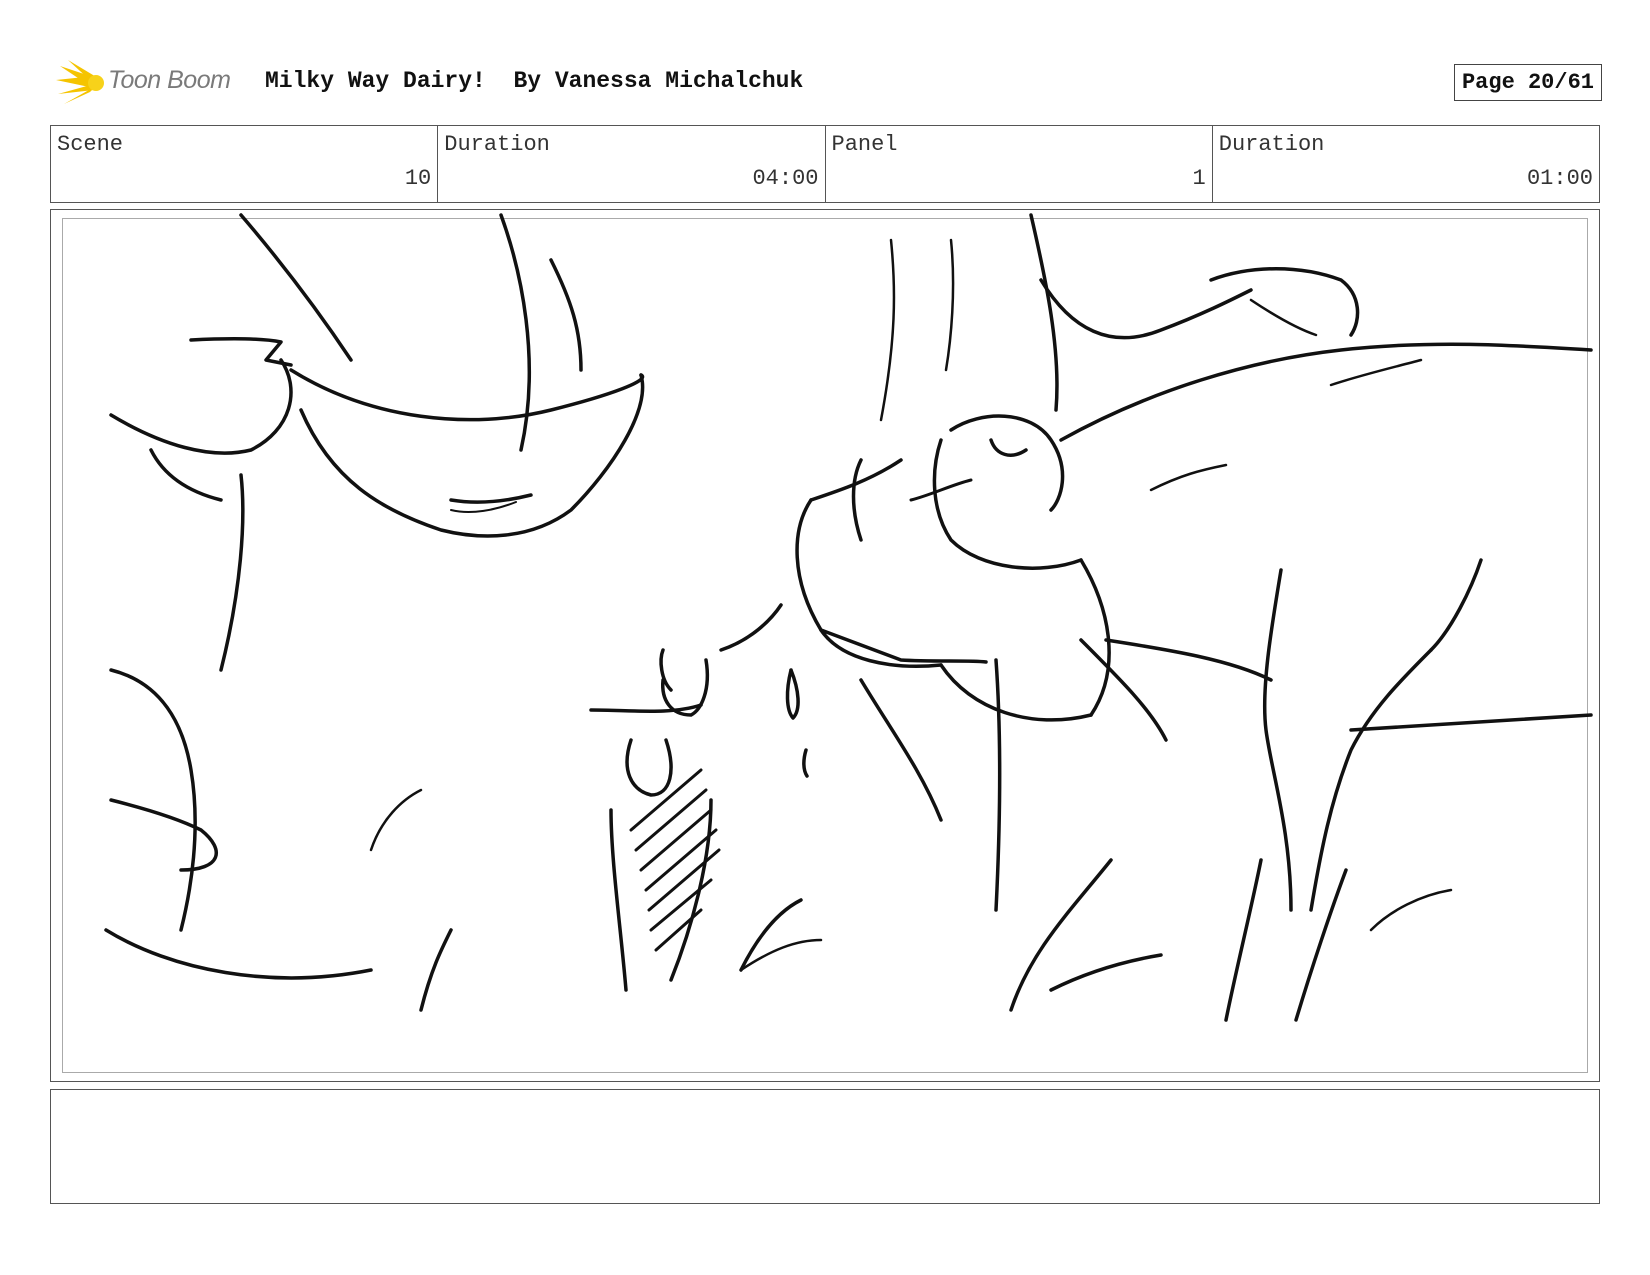 This screenshot has height=1275, width=1650. Describe the element at coordinates (825, 1146) in the screenshot. I see `panel-notes-box` at that location.